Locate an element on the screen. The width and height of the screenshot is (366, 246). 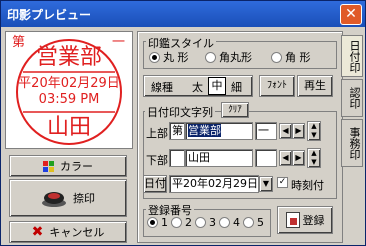
upper-spinner: ▲ ▼ is located at coordinates (314, 131).